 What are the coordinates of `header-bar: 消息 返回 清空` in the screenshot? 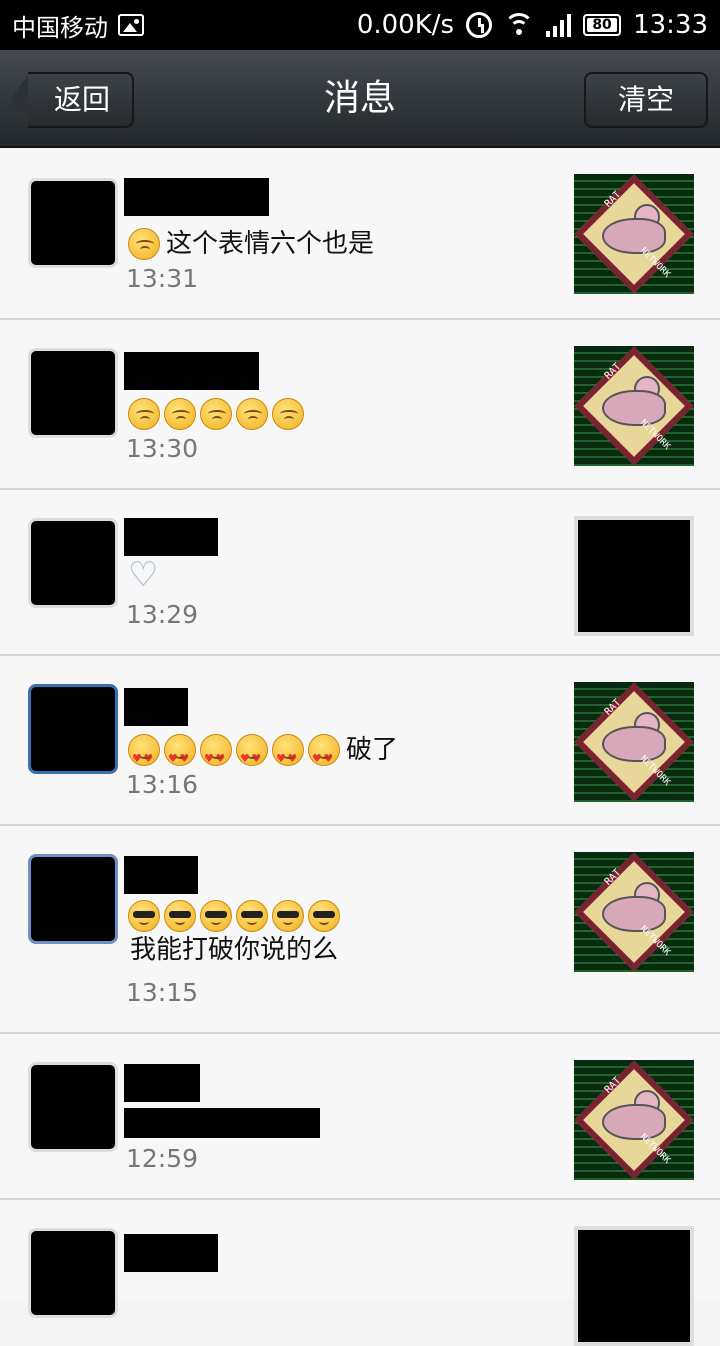 It's located at (360, 99).